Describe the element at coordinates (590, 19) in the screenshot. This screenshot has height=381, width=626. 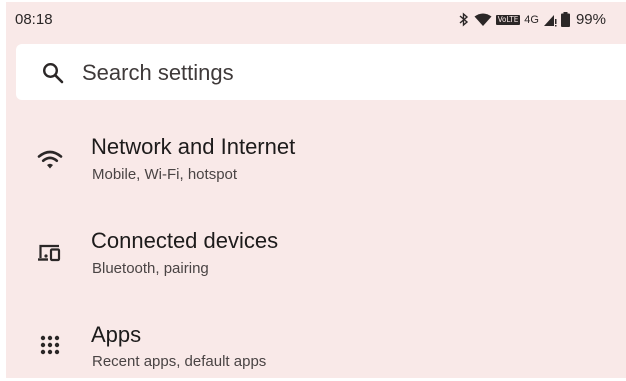
I see `battery-percent: 99%` at that location.